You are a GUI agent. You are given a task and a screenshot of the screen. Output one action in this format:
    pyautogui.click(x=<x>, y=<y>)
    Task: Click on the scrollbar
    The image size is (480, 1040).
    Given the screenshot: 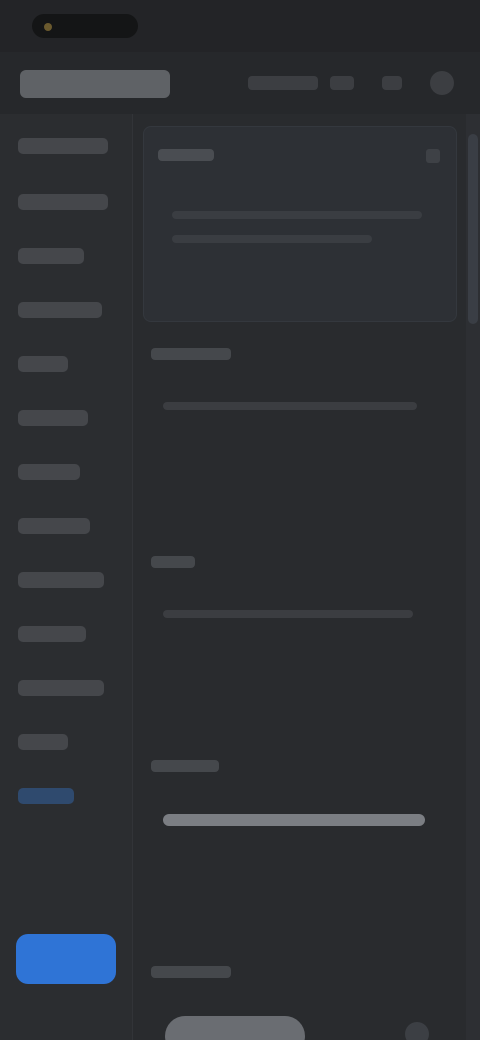 What is the action you would take?
    pyautogui.click(x=473, y=577)
    